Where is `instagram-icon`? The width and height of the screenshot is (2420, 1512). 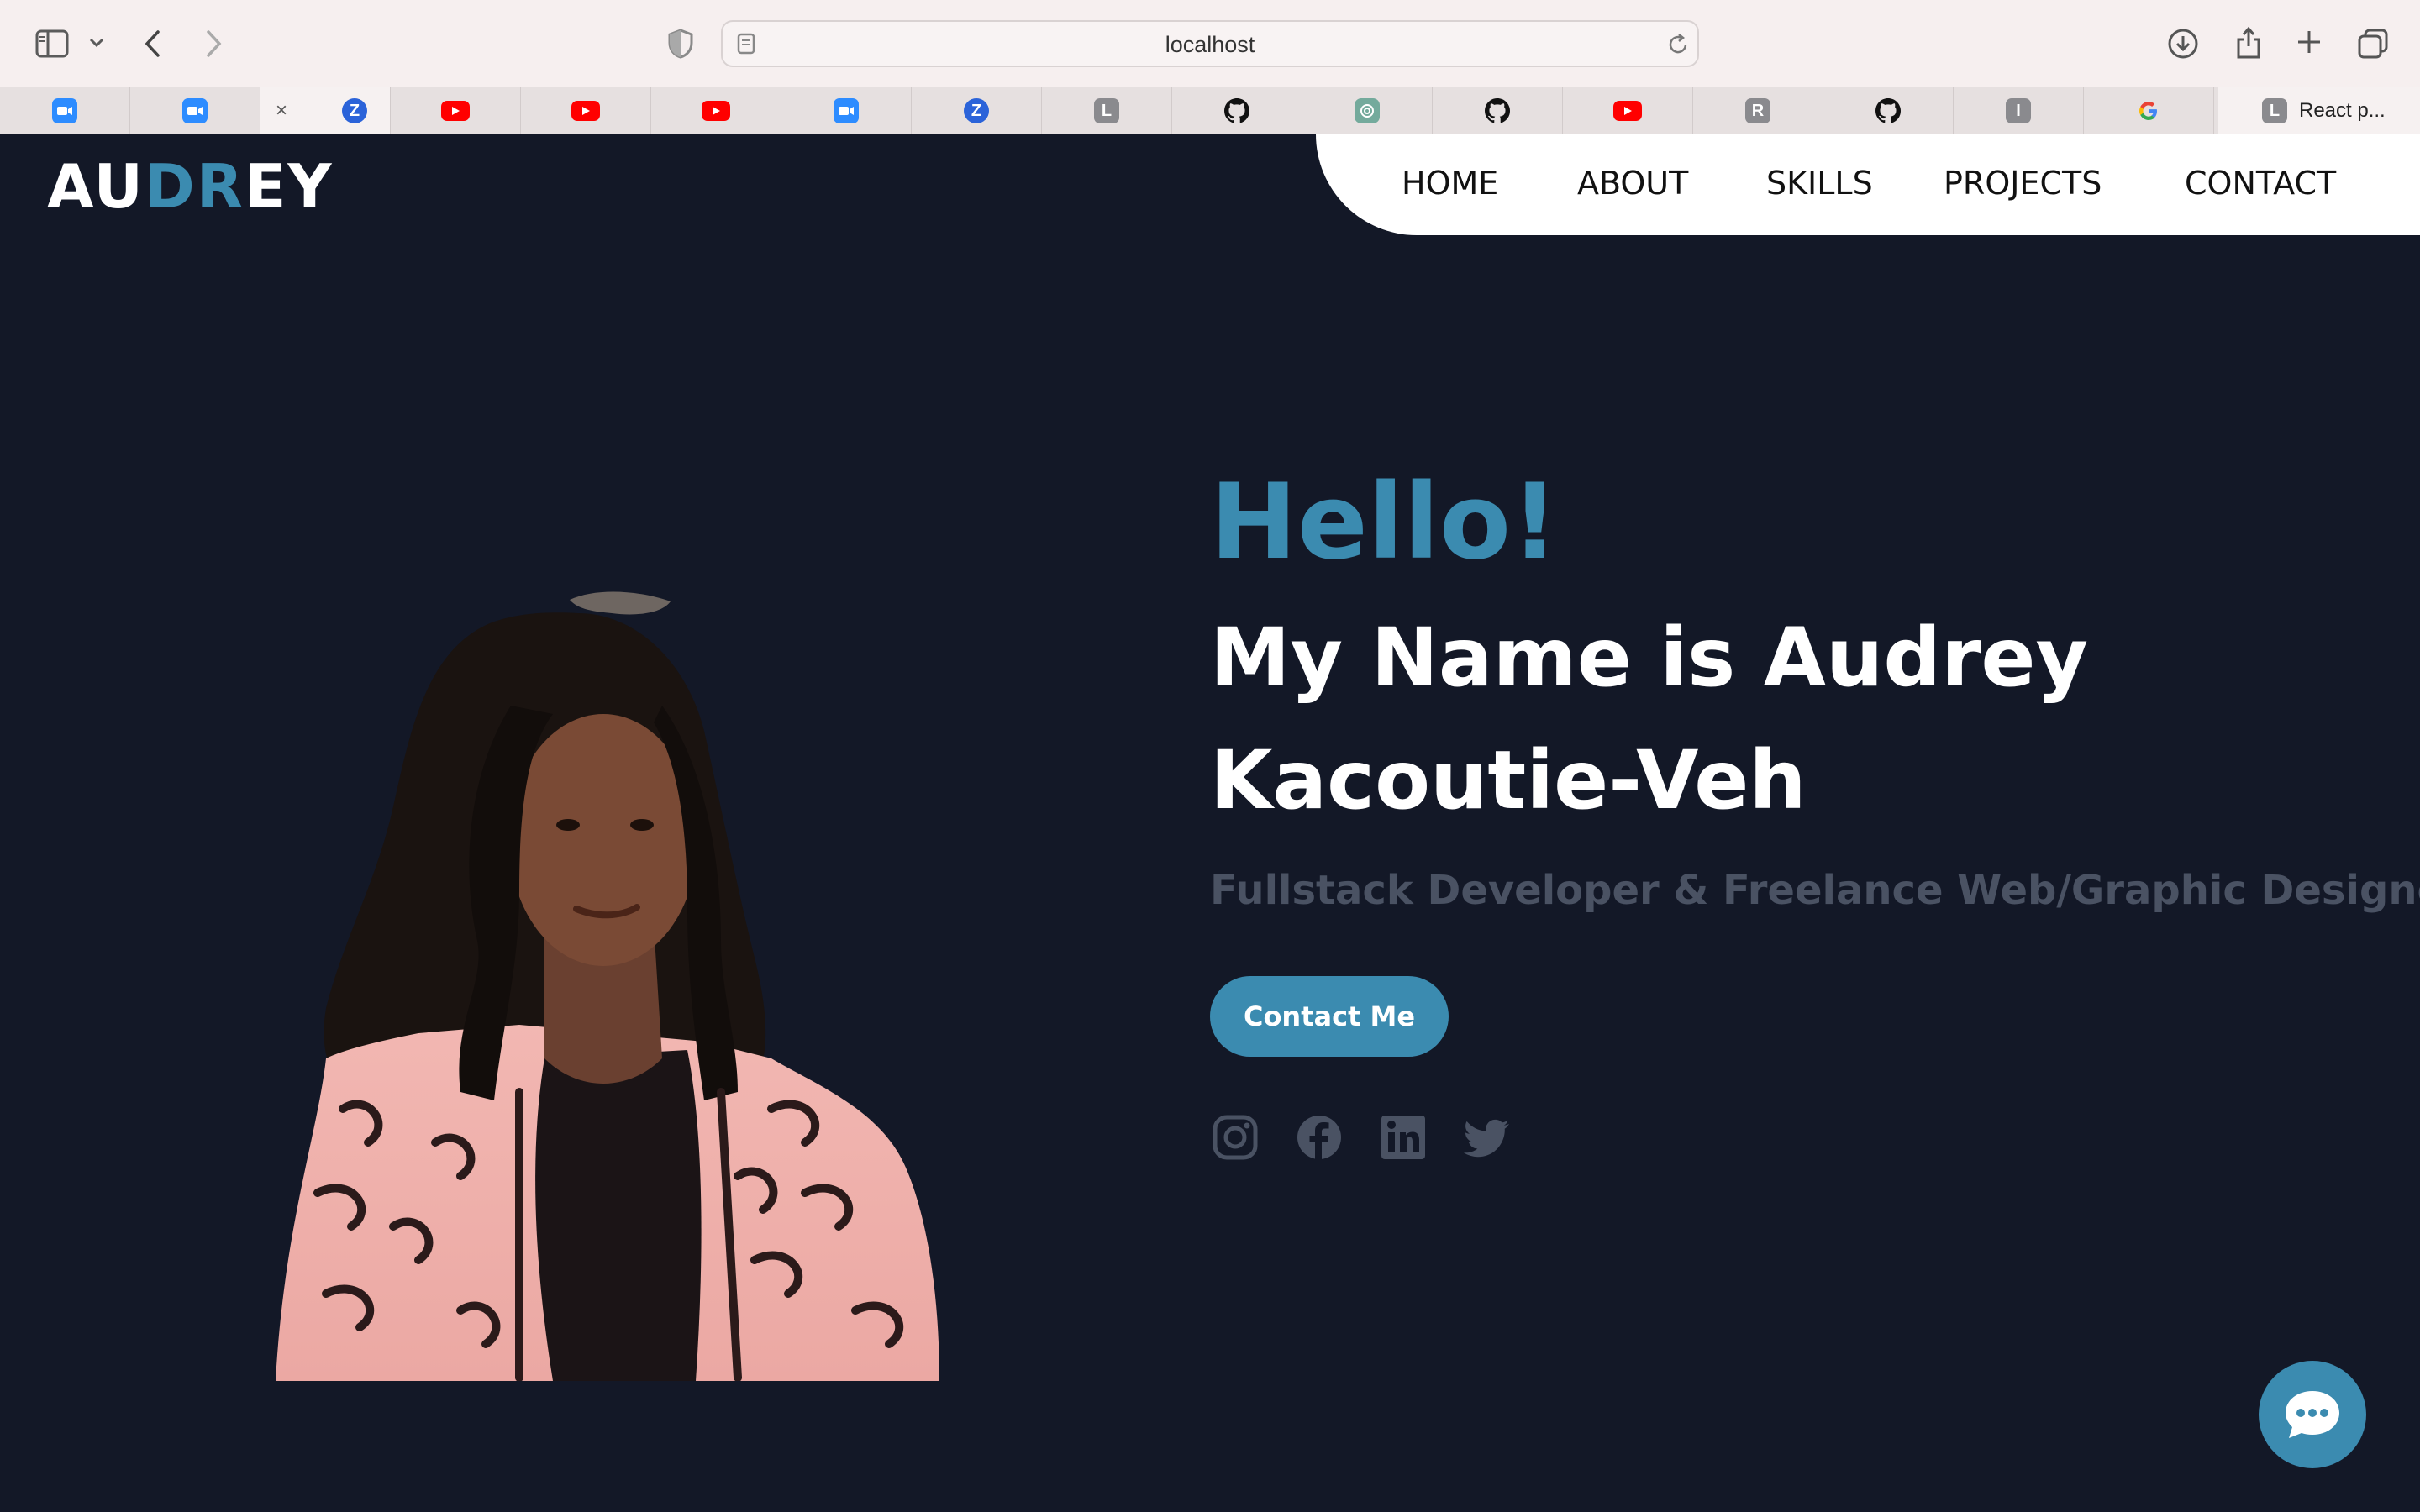 instagram-icon is located at coordinates (1235, 1137).